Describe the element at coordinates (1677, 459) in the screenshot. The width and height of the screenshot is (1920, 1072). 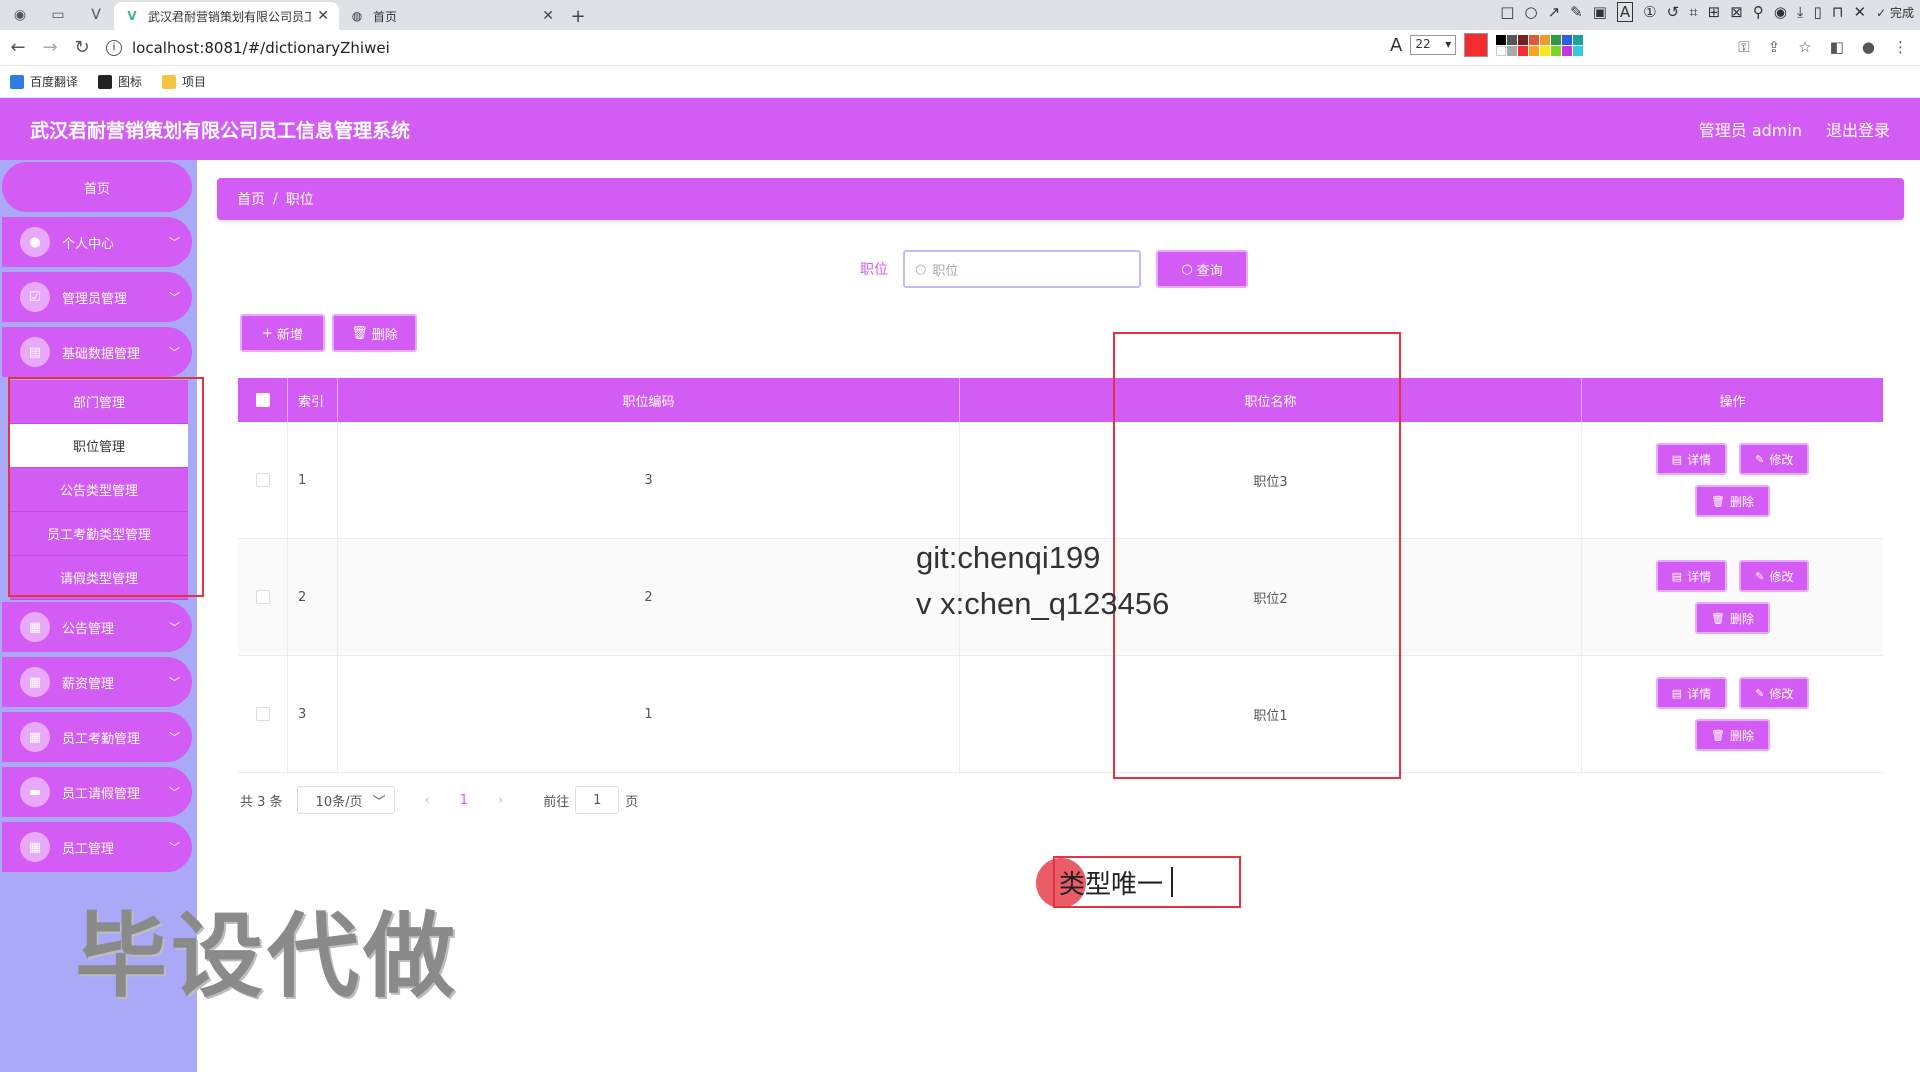
I see `document-icon: ▤` at that location.